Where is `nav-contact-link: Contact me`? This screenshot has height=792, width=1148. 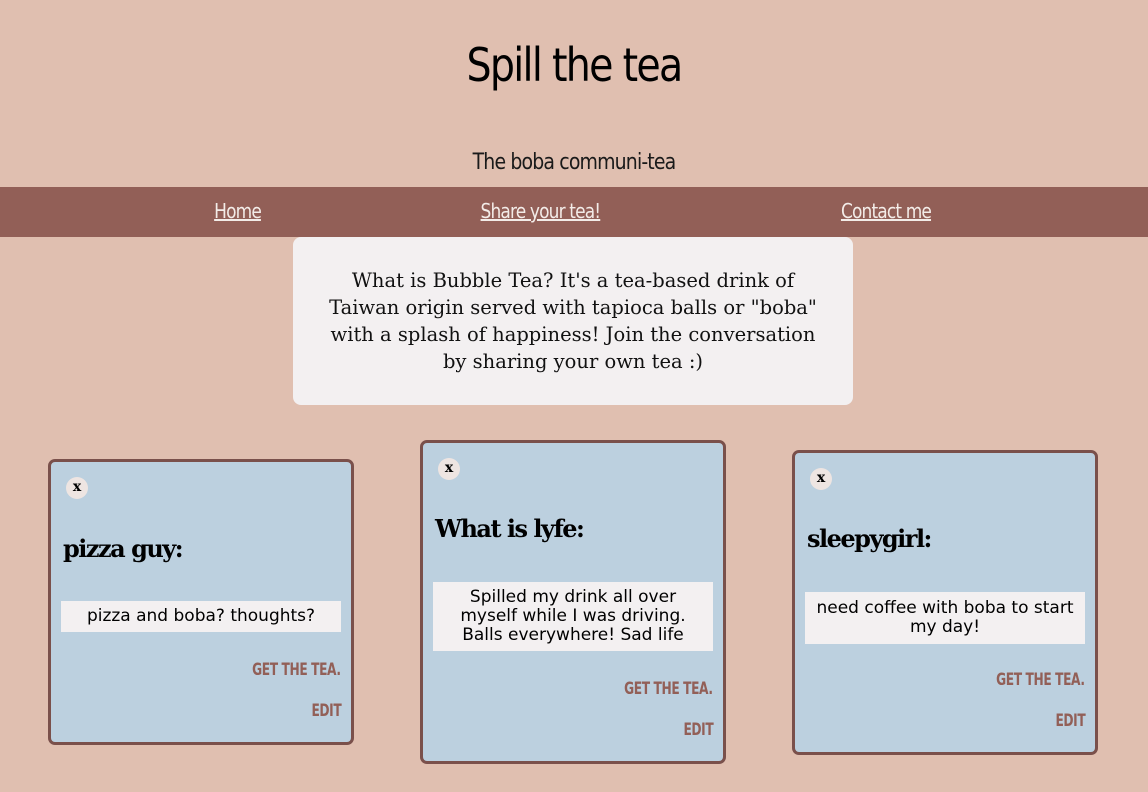 nav-contact-link: Contact me is located at coordinates (886, 211).